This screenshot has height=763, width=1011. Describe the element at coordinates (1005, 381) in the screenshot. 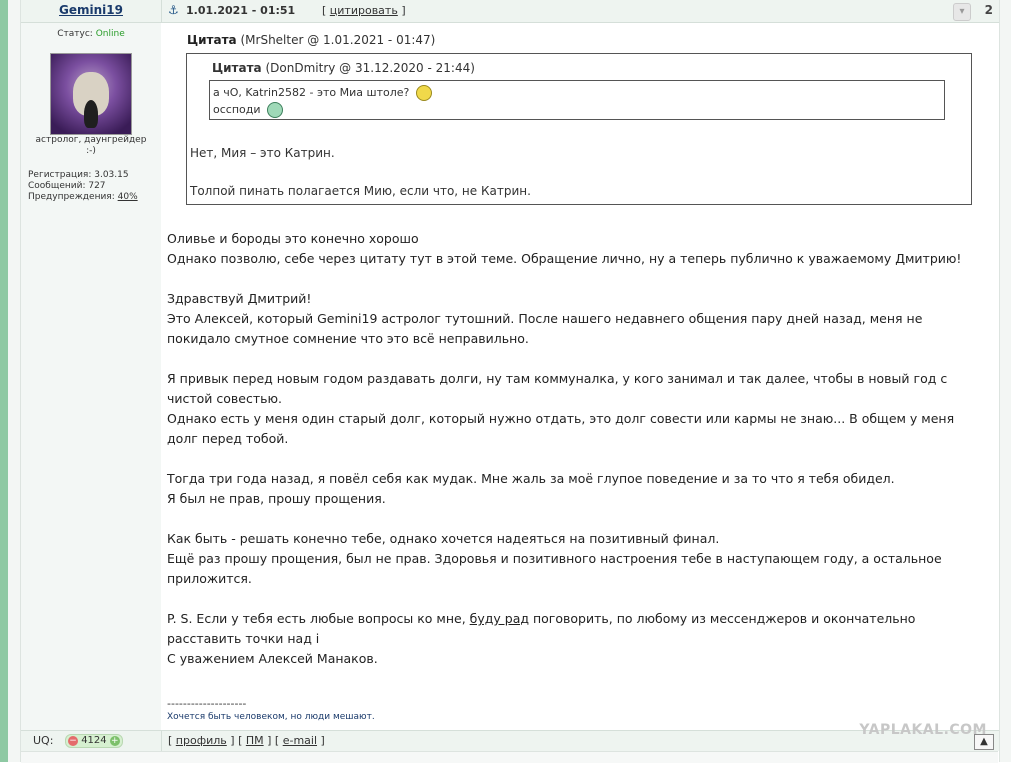

I see `right-gutter` at that location.